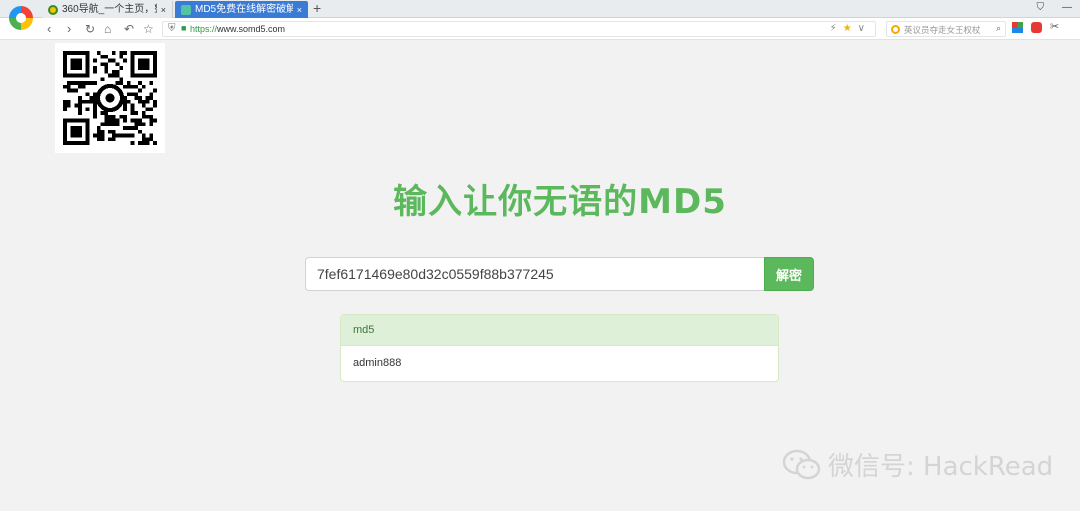 Image resolution: width=1080 pixels, height=511 pixels. I want to click on forward-icon: ›, so click(69, 29).